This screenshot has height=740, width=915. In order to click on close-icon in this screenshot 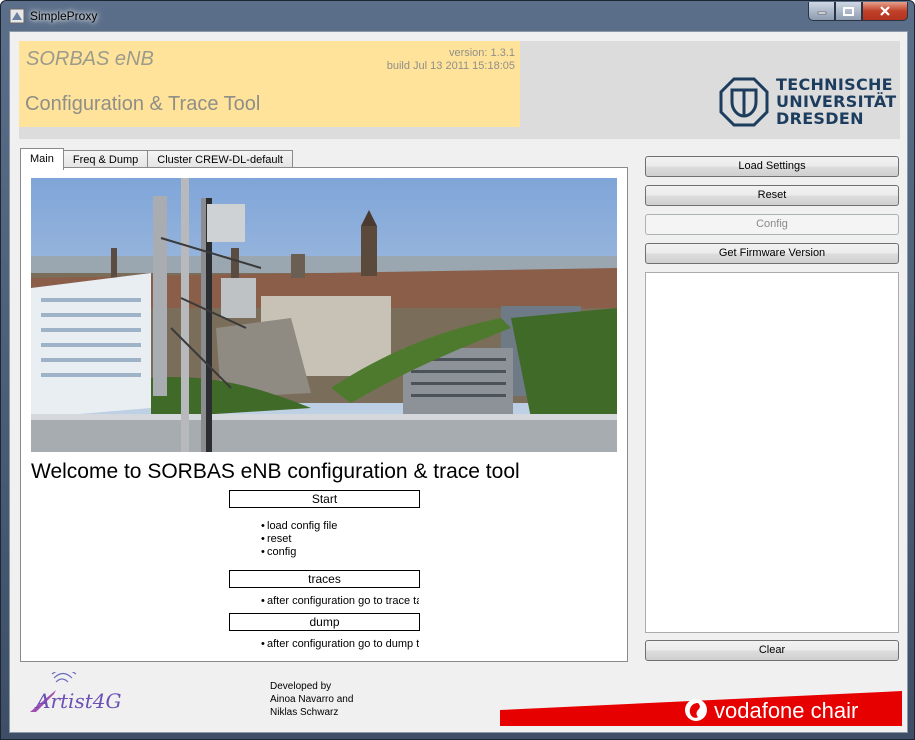, I will do `click(885, 11)`.